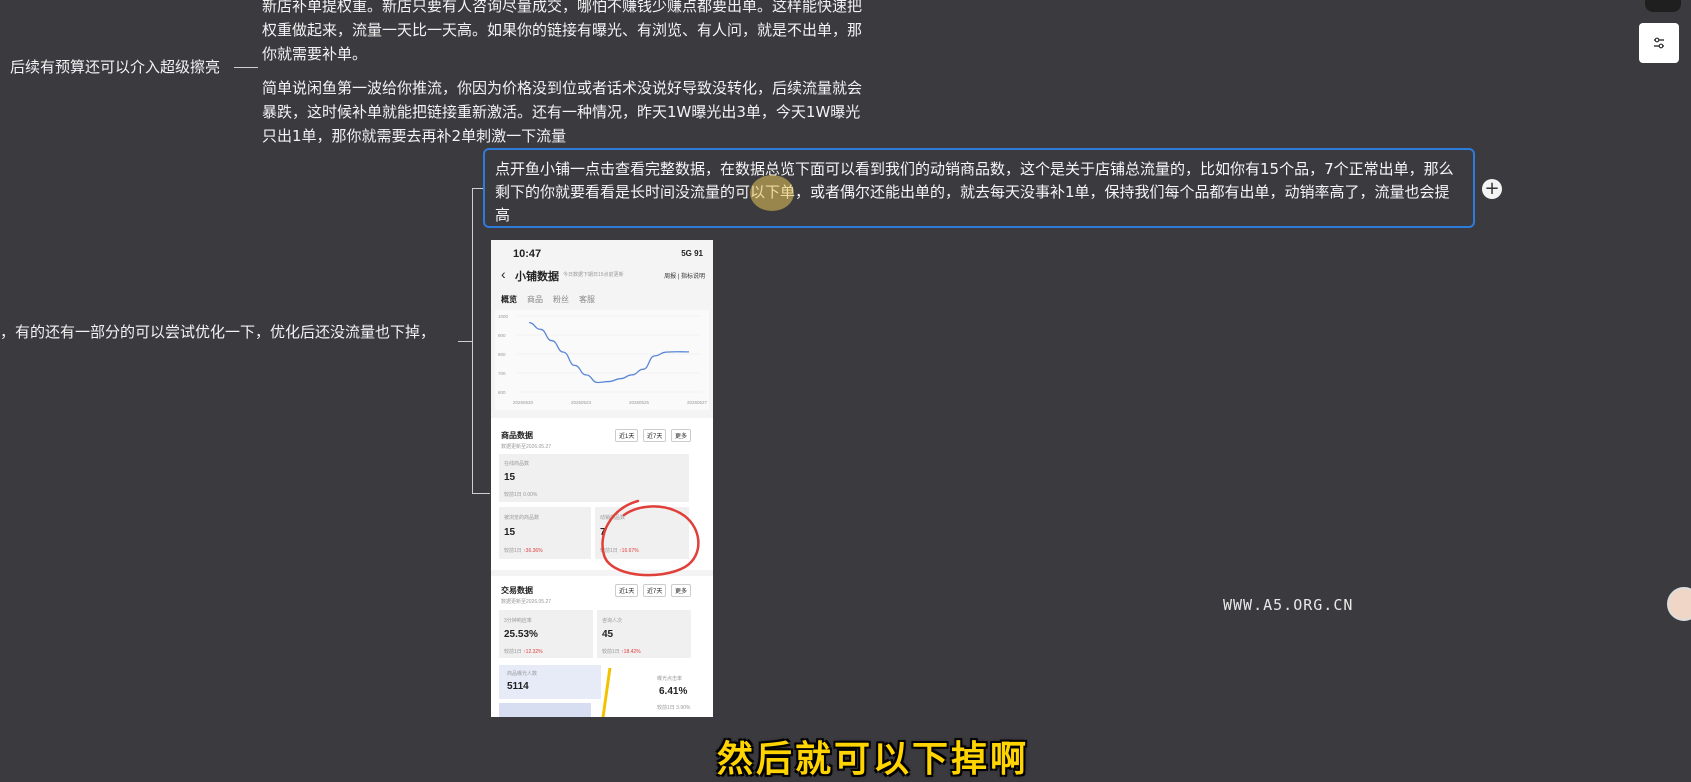 The image size is (1691, 782). What do you see at coordinates (522, 518) in the screenshot?
I see `browsed-goods-label: 被浏览的商品数` at bounding box center [522, 518].